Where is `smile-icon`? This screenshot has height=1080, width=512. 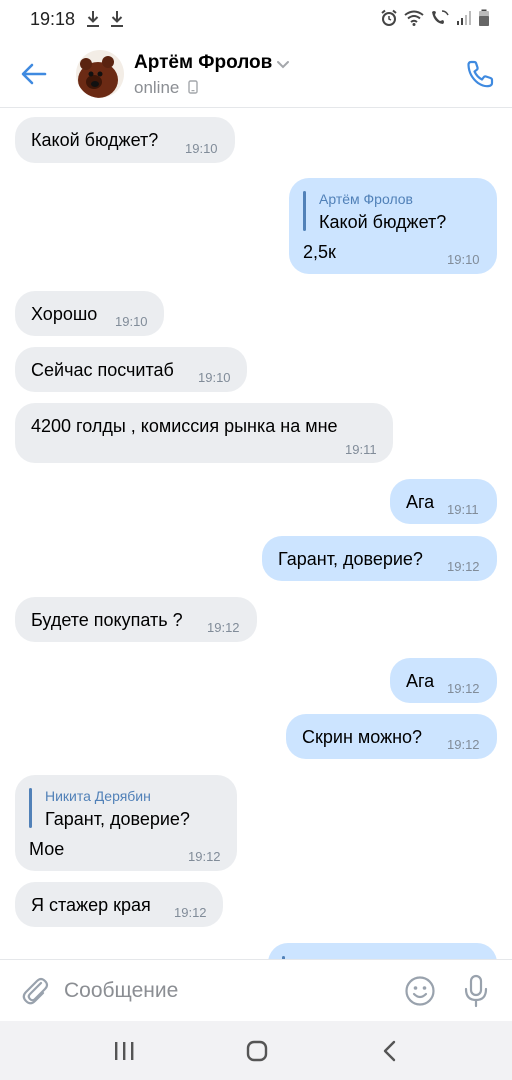 smile-icon is located at coordinates (420, 991).